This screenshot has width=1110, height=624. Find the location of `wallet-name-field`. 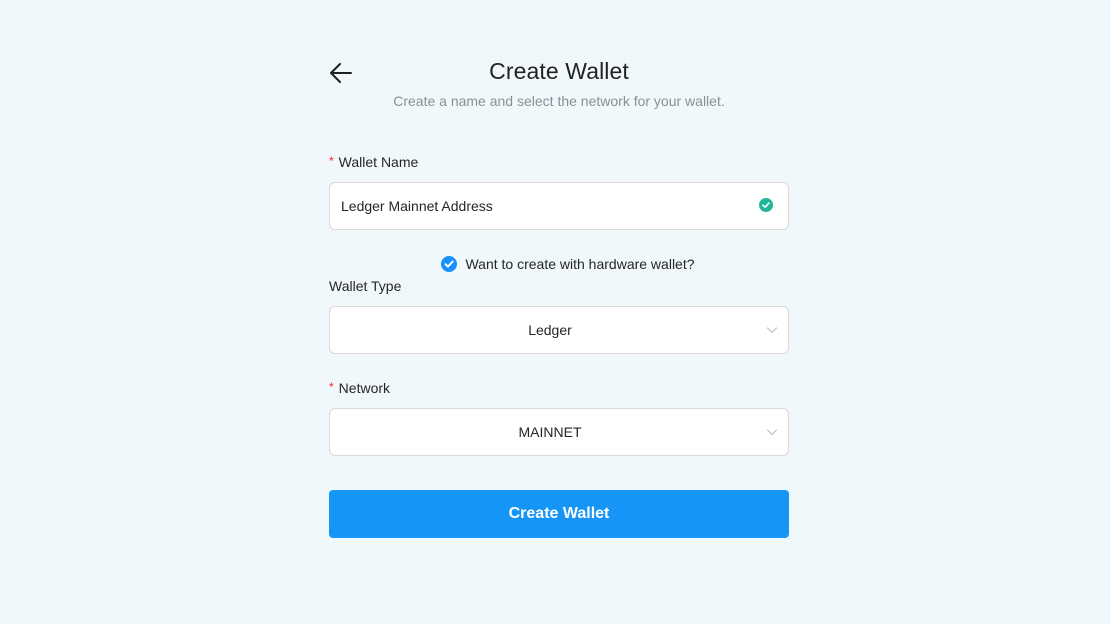

wallet-name-field is located at coordinates (559, 206).